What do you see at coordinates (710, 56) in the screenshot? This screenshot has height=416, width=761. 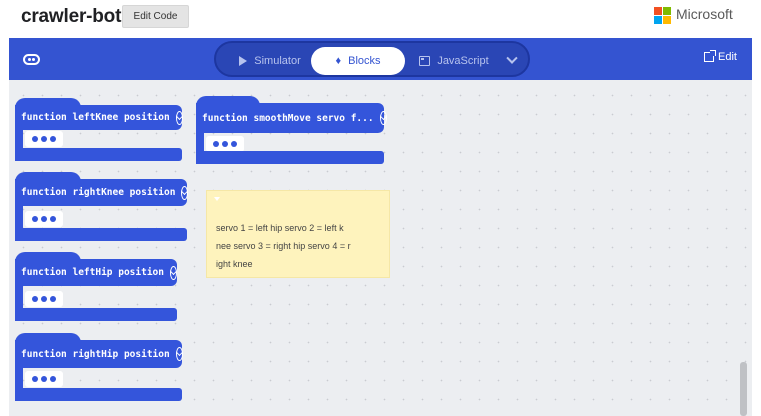 I see `external-link-icon` at bounding box center [710, 56].